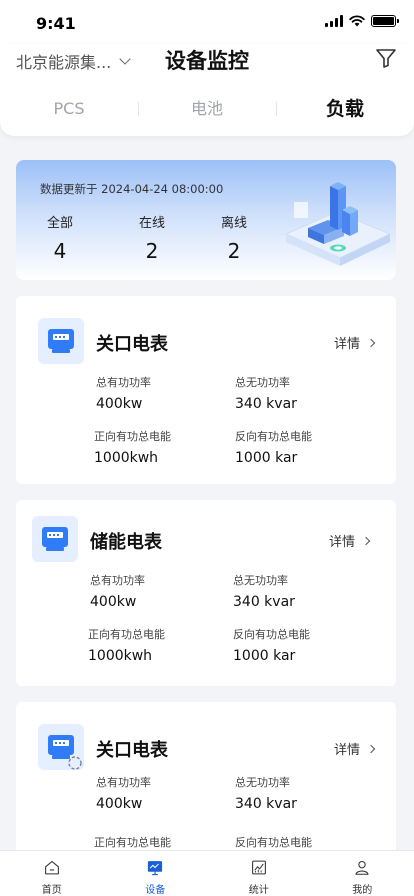 This screenshot has height=896, width=414. I want to click on metric-reverse-energy: 反向有功总电能, so click(273, 842).